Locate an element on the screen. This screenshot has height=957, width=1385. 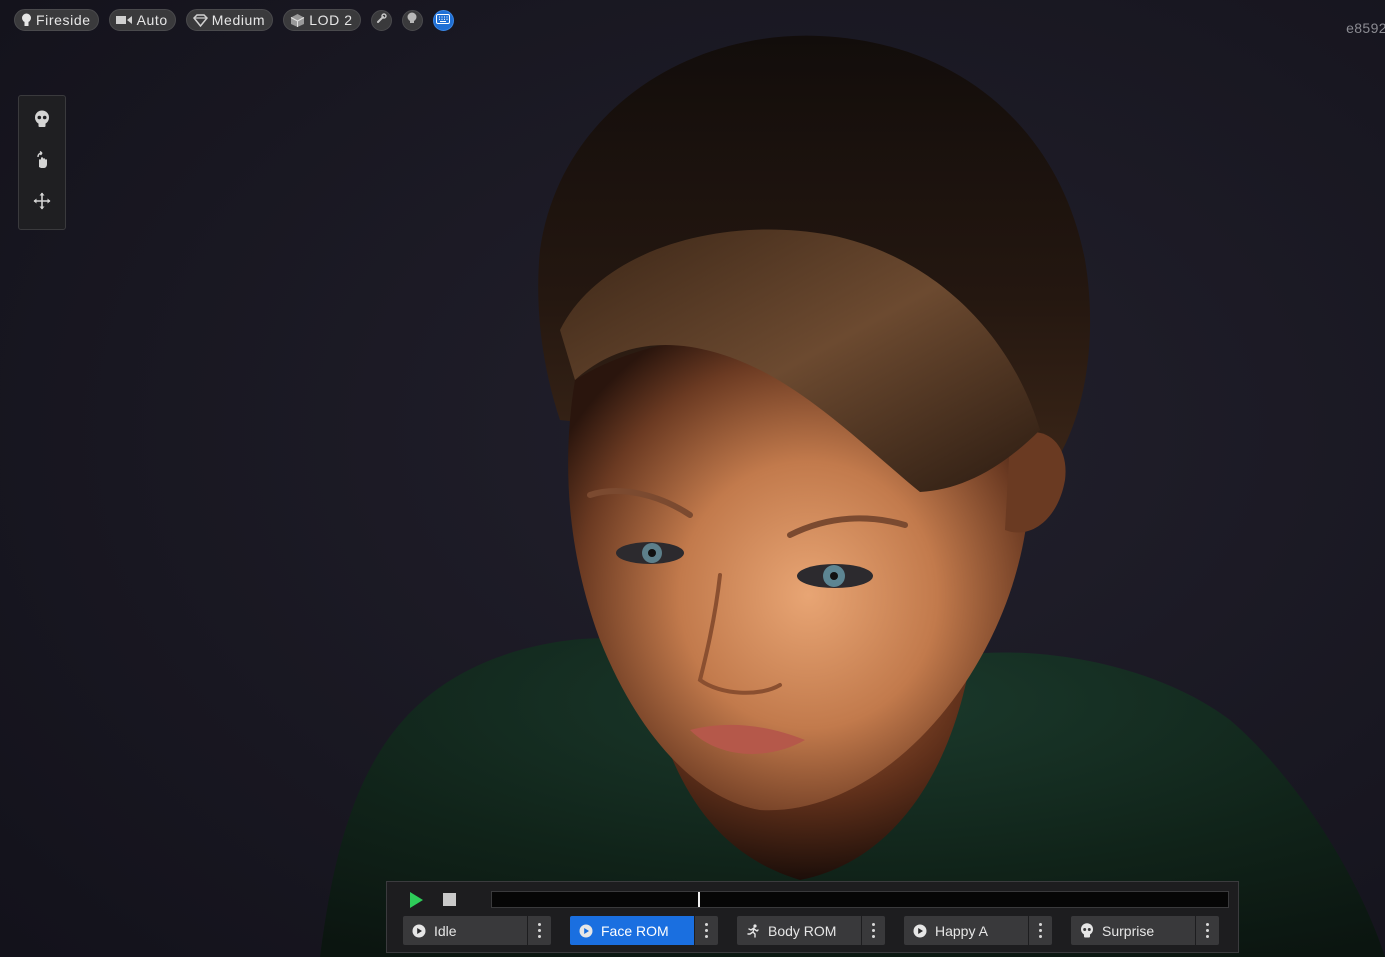
camera-mode-dropdown: Auto is located at coordinates (142, 20).